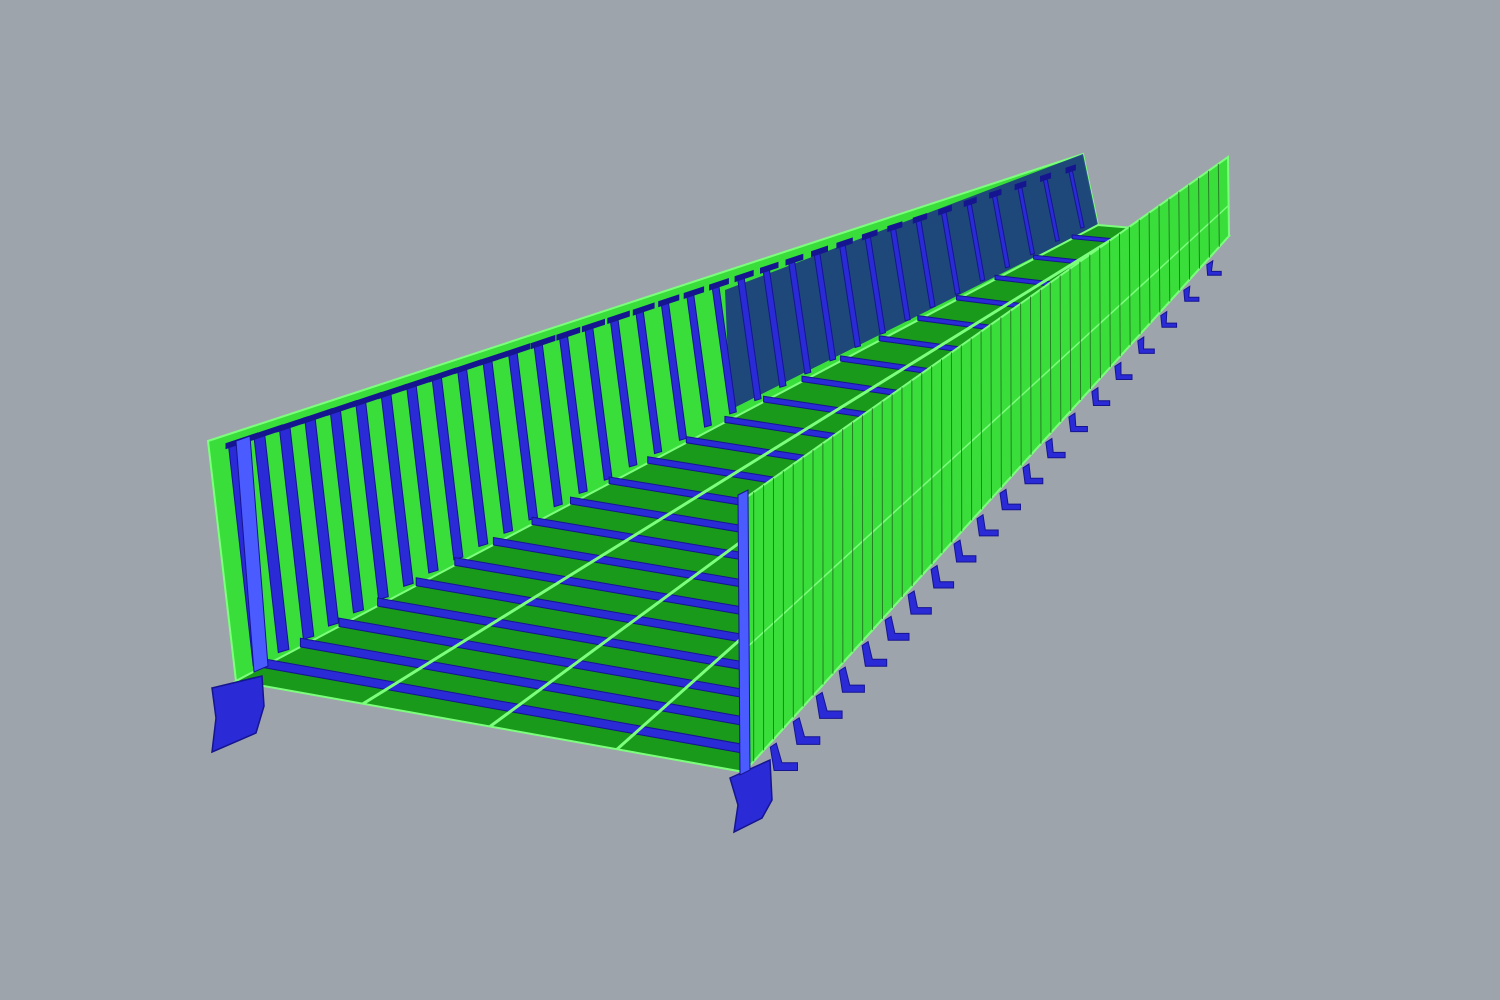 This screenshot has height=1000, width=1500. Describe the element at coordinates (238, 714) in the screenshot. I see `end-flange-left` at that location.